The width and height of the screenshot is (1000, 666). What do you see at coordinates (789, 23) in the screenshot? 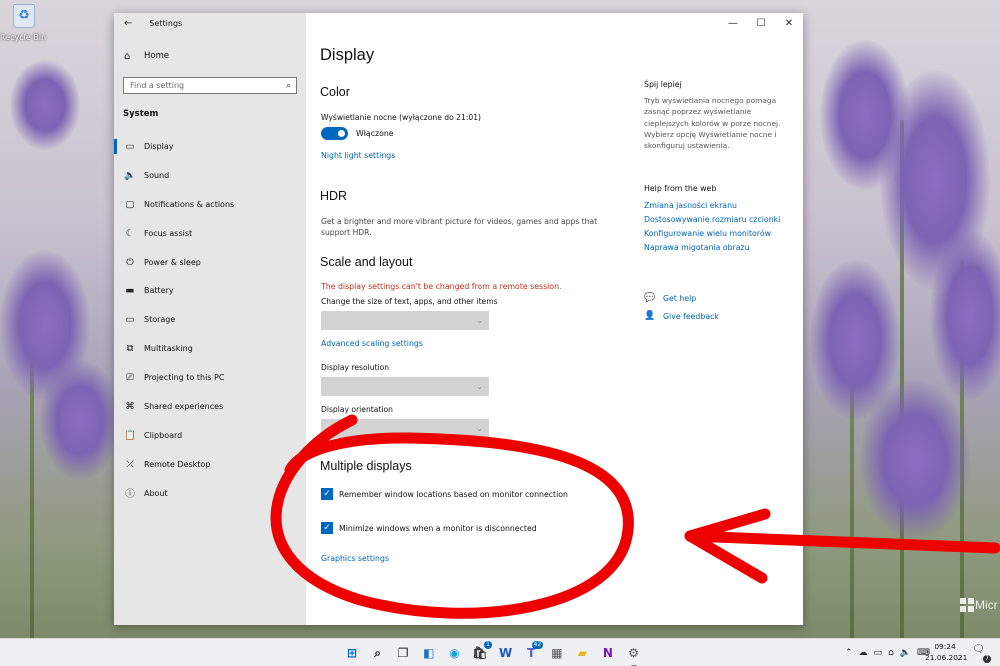
I see `close-button: ✕` at bounding box center [789, 23].